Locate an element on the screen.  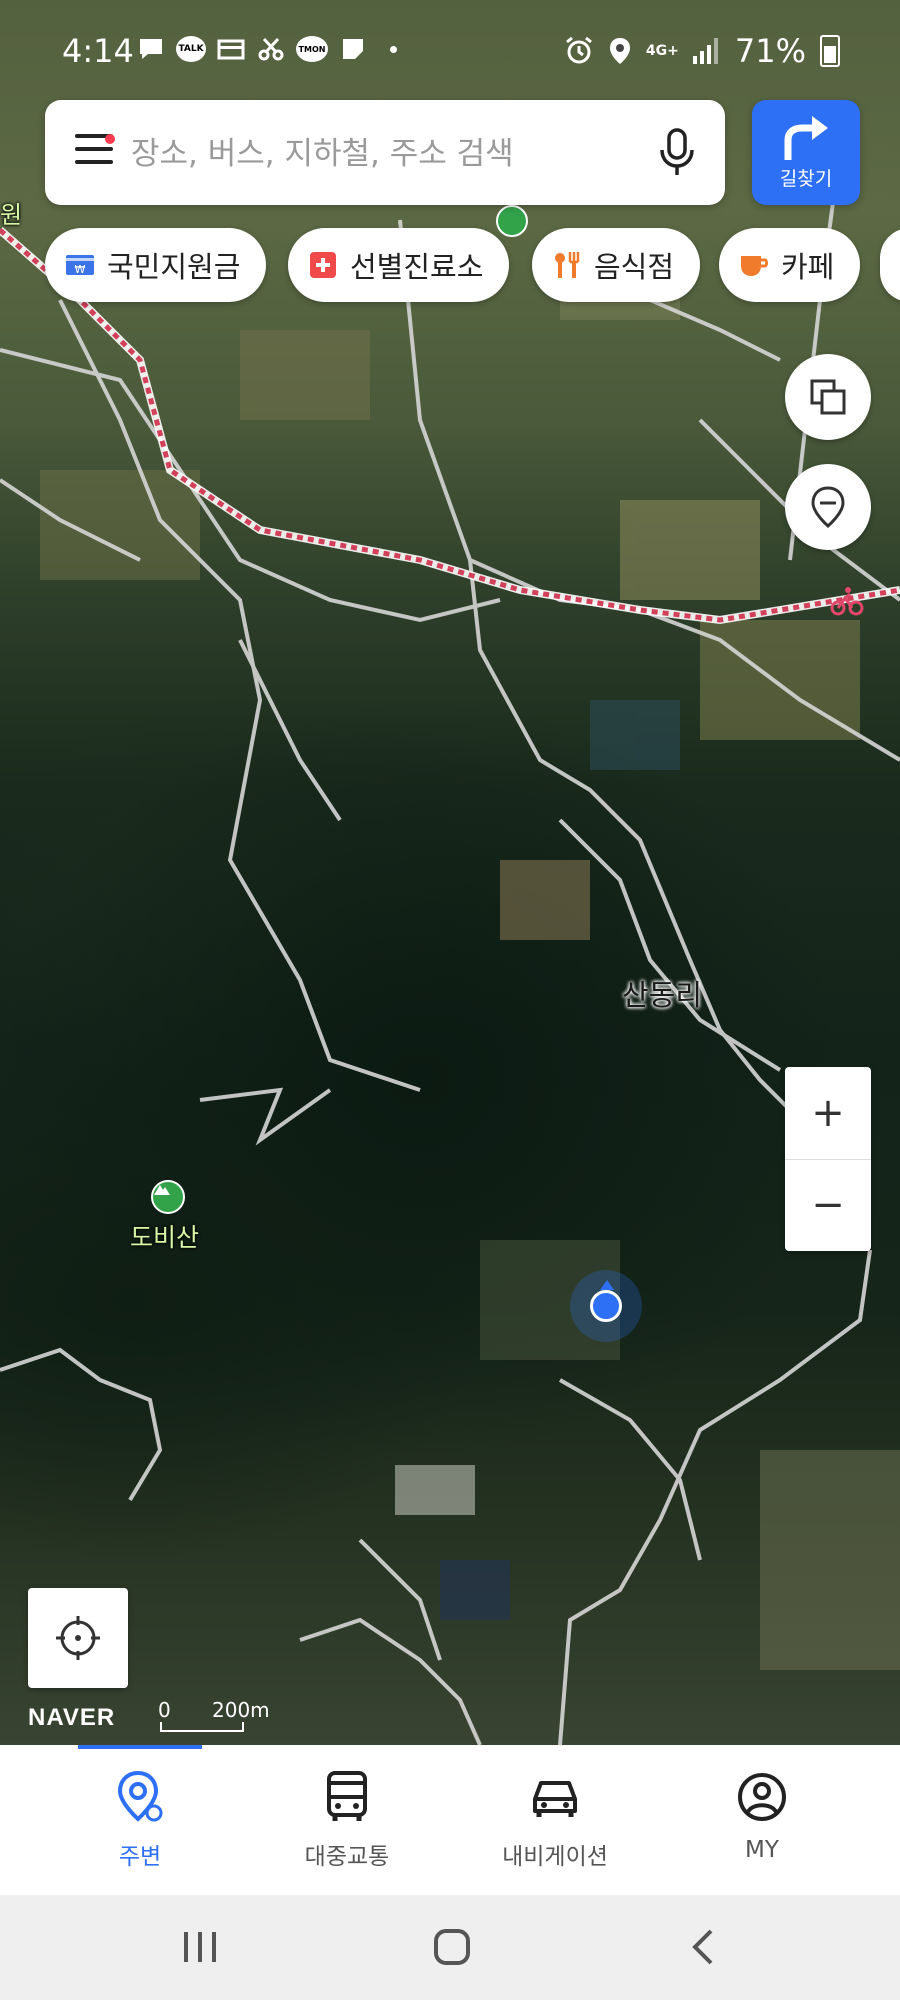
village-label: 산동리 is located at coordinates (662, 993).